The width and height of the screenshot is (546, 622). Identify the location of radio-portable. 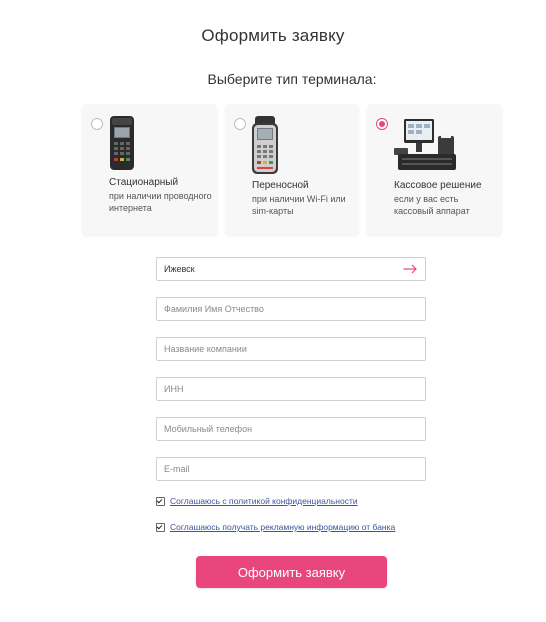
(240, 124).